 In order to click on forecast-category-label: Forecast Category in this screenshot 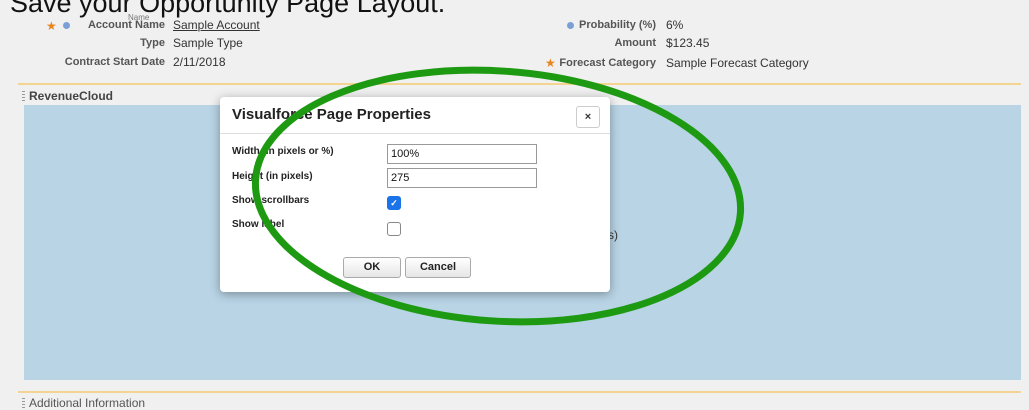, I will do `click(607, 63)`.